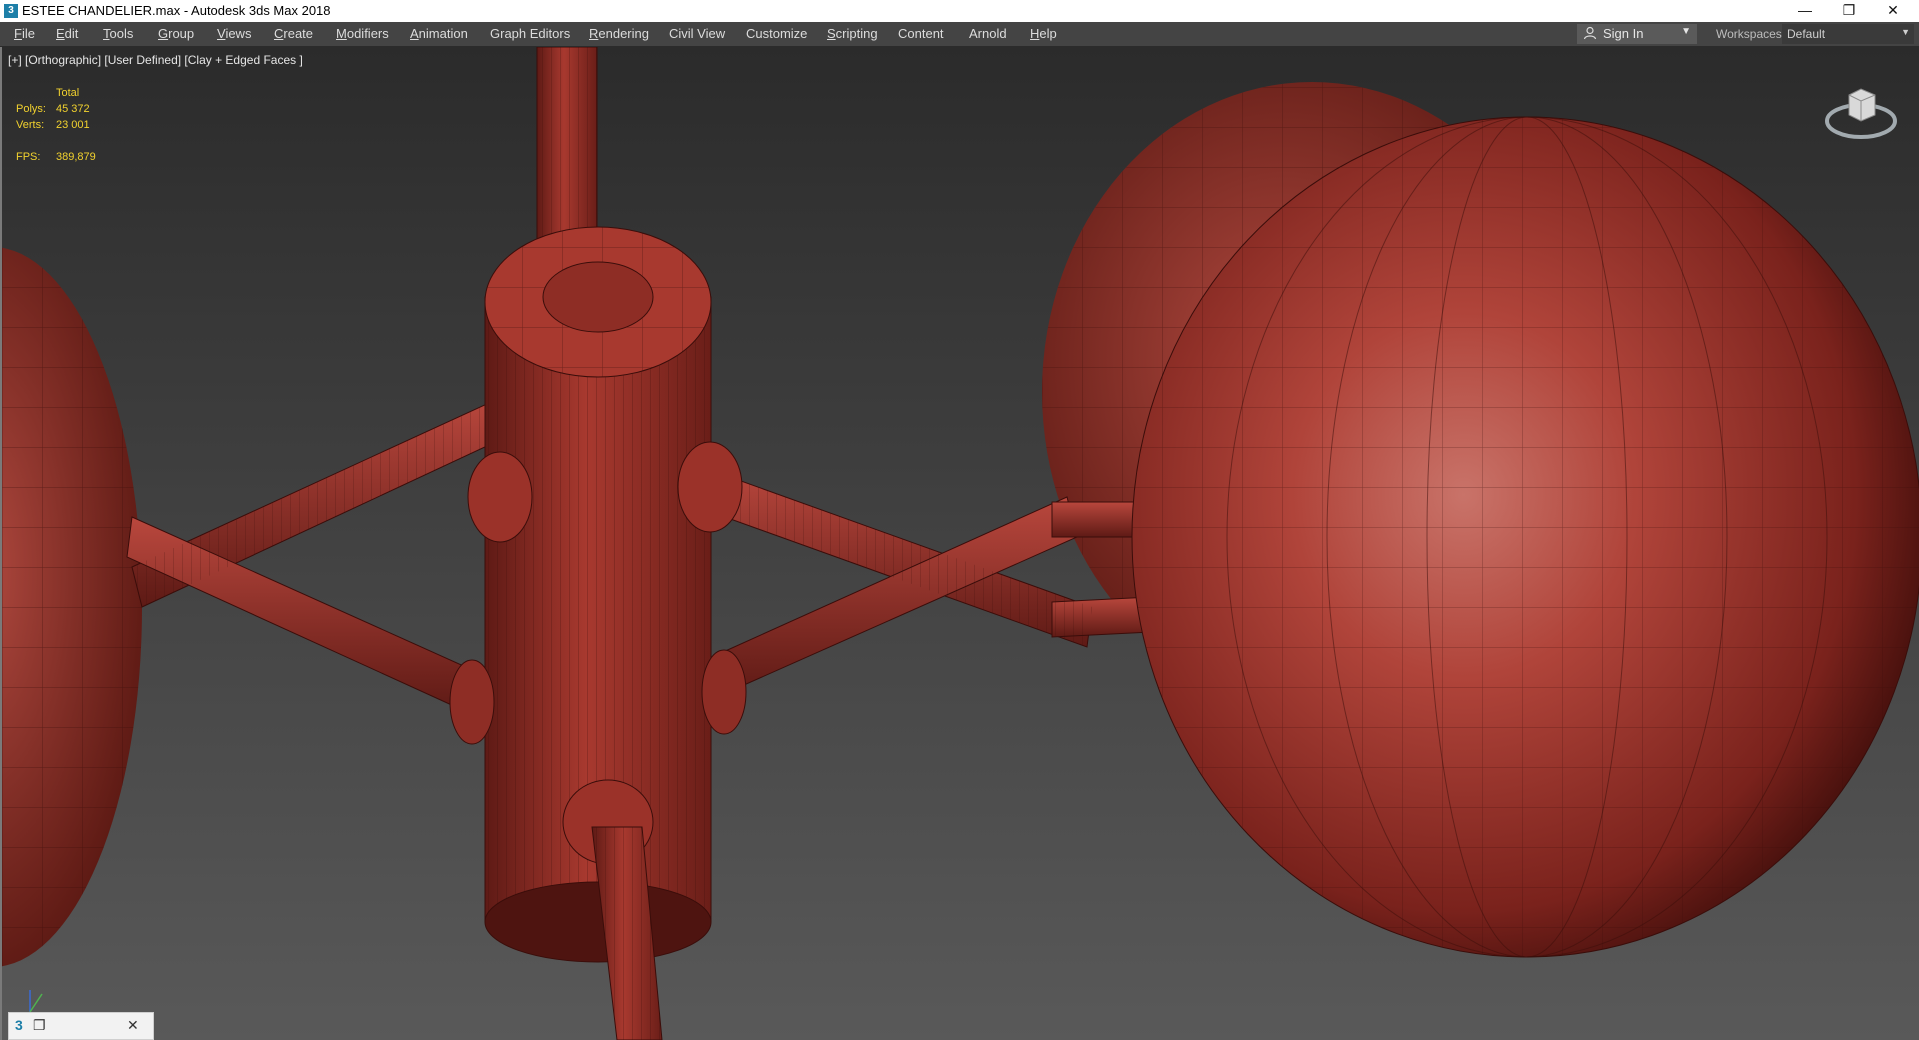  I want to click on menu-content: Content, so click(921, 33).